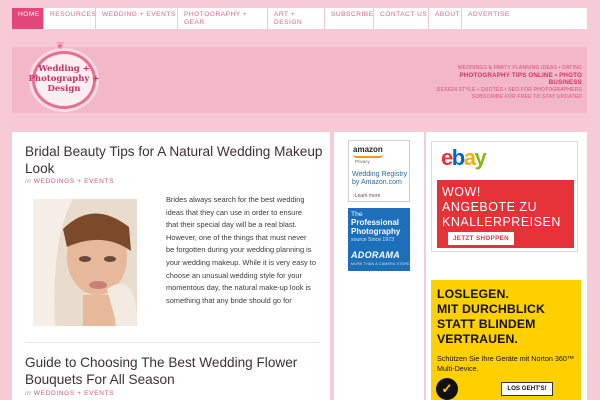 The width and height of the screenshot is (600, 400). What do you see at coordinates (366, 196) in the screenshot?
I see `amazon-learn-more-link: ›Learn more` at bounding box center [366, 196].